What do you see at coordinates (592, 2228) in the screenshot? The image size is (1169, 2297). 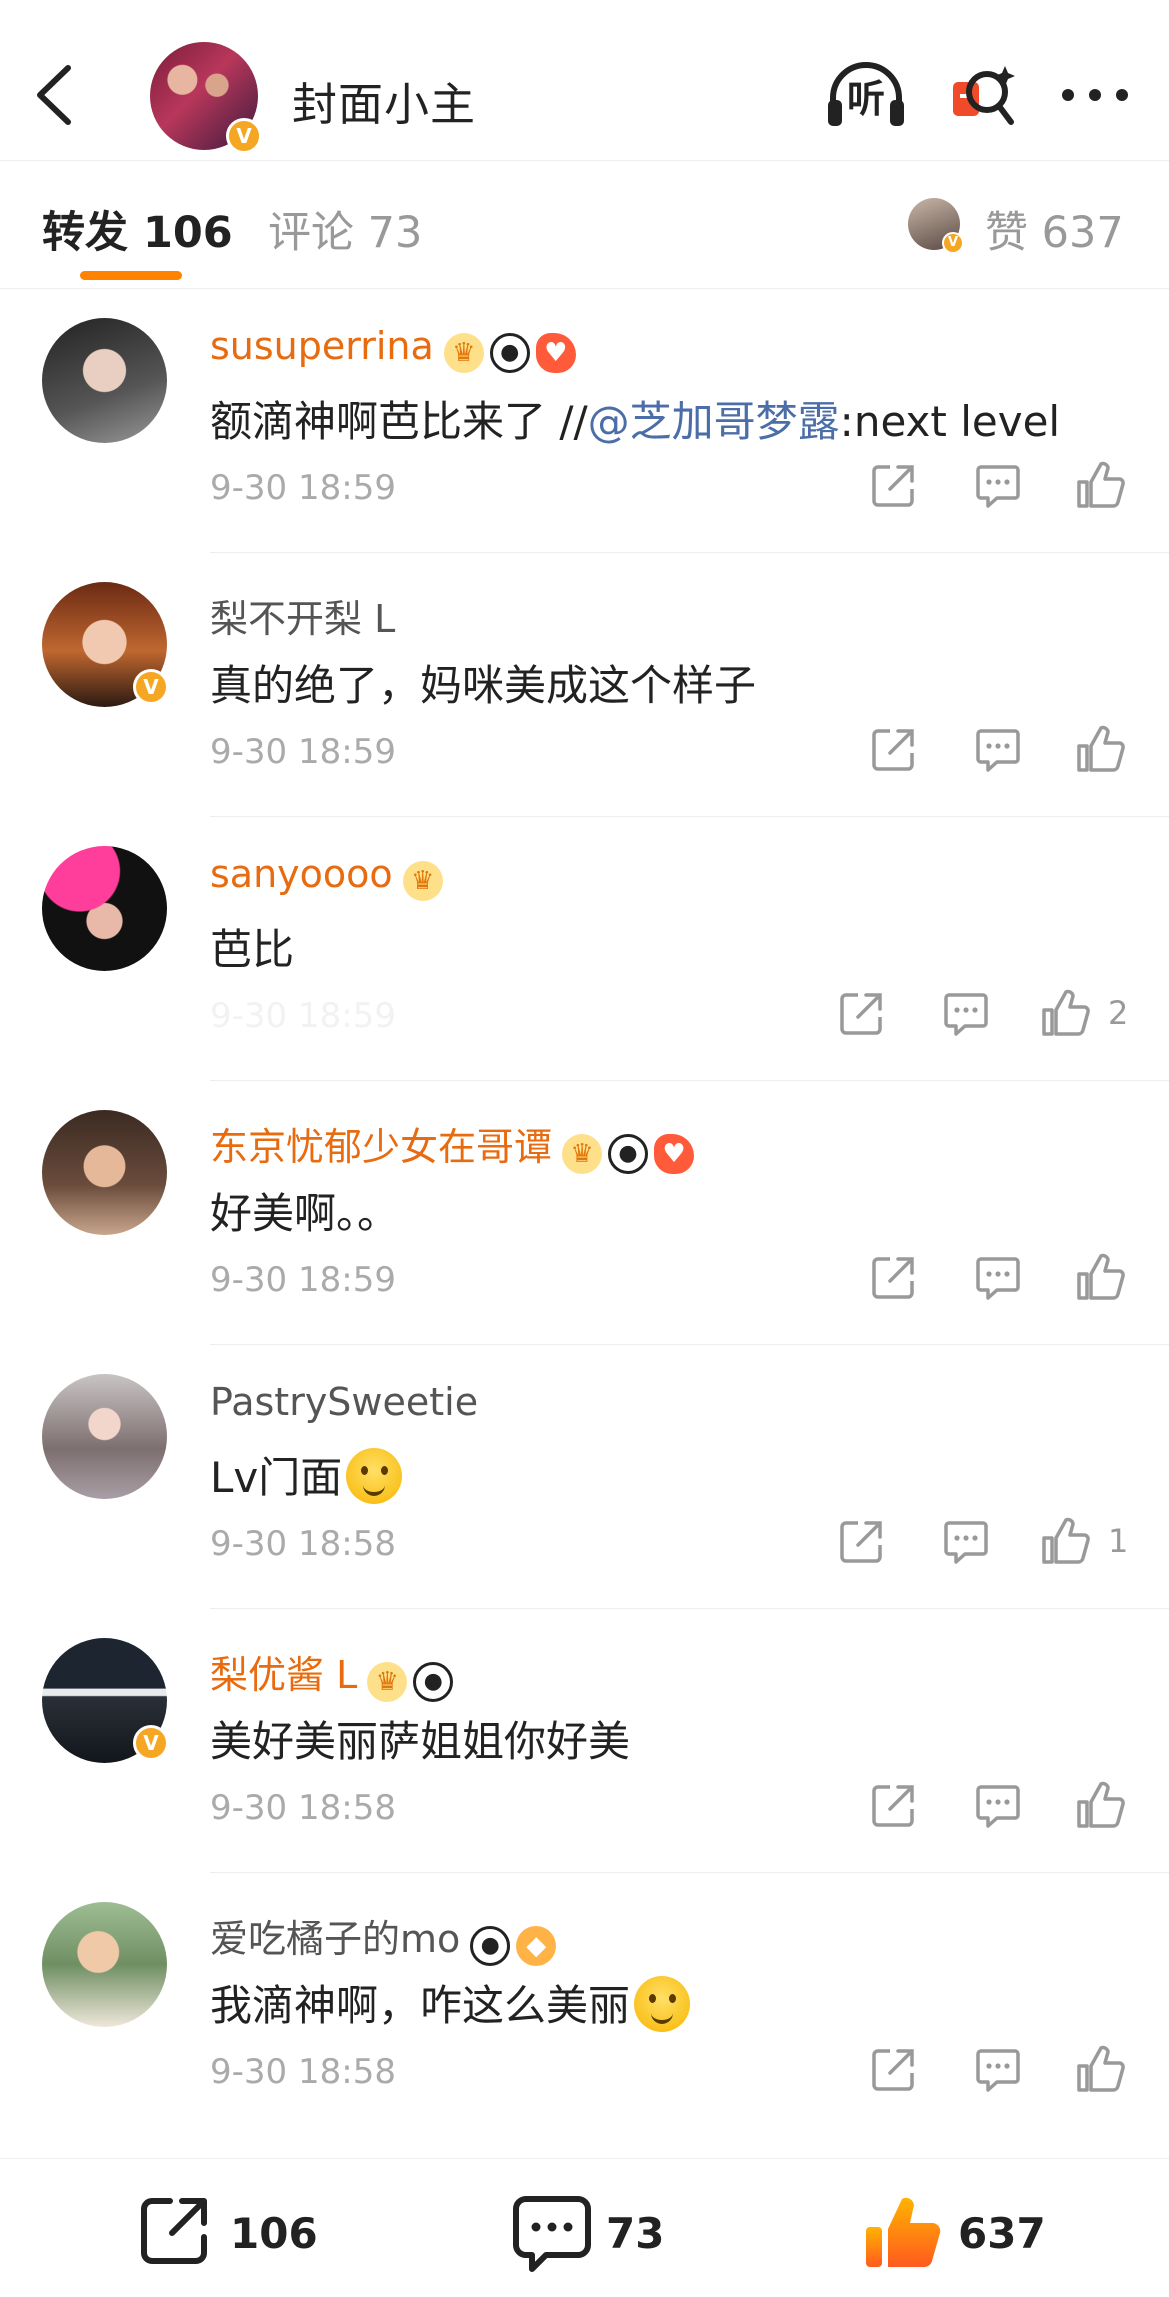 I see `comment-button: 73` at bounding box center [592, 2228].